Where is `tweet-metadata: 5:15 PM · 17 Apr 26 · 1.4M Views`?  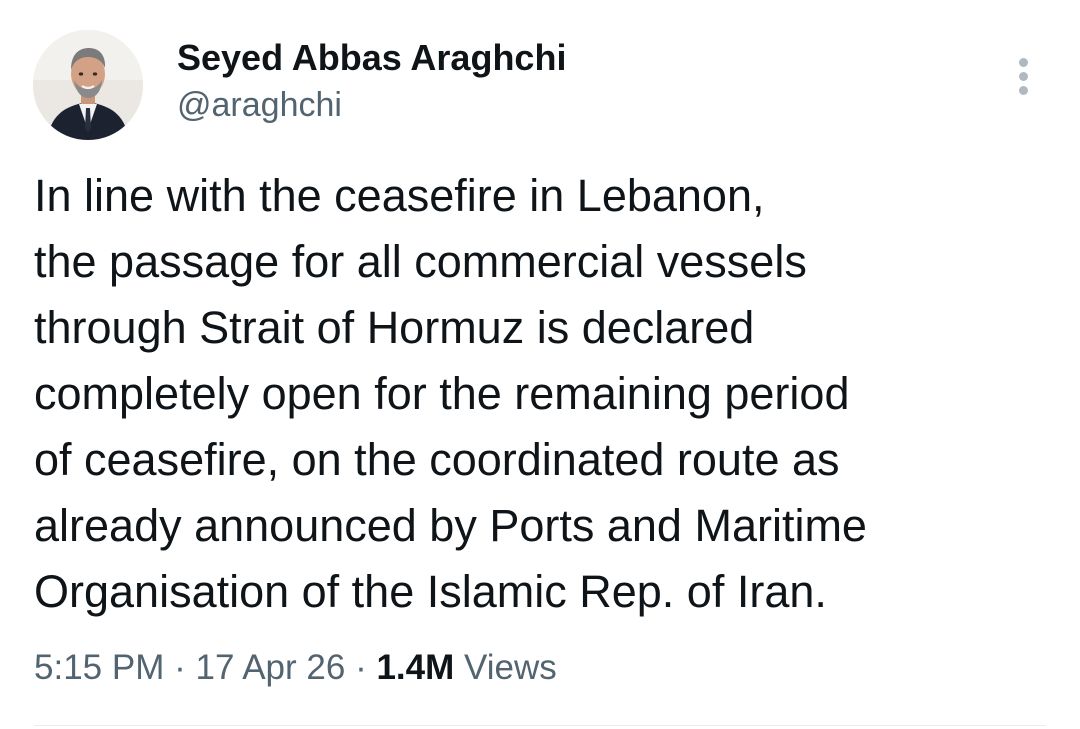
tweet-metadata: 5:15 PM · 17 Apr 26 · 1.4M Views is located at coordinates (295, 668).